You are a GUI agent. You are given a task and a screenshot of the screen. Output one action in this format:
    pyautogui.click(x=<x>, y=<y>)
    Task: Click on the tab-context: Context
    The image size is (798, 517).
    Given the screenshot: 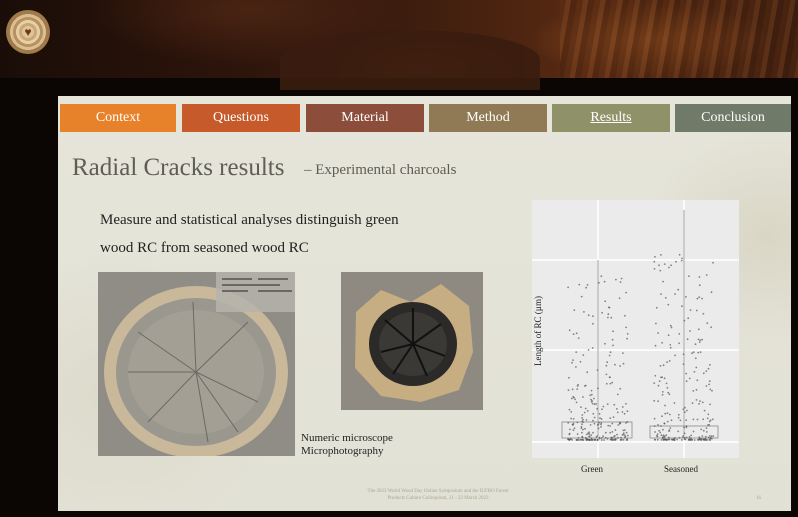 What is the action you would take?
    pyautogui.click(x=118, y=118)
    